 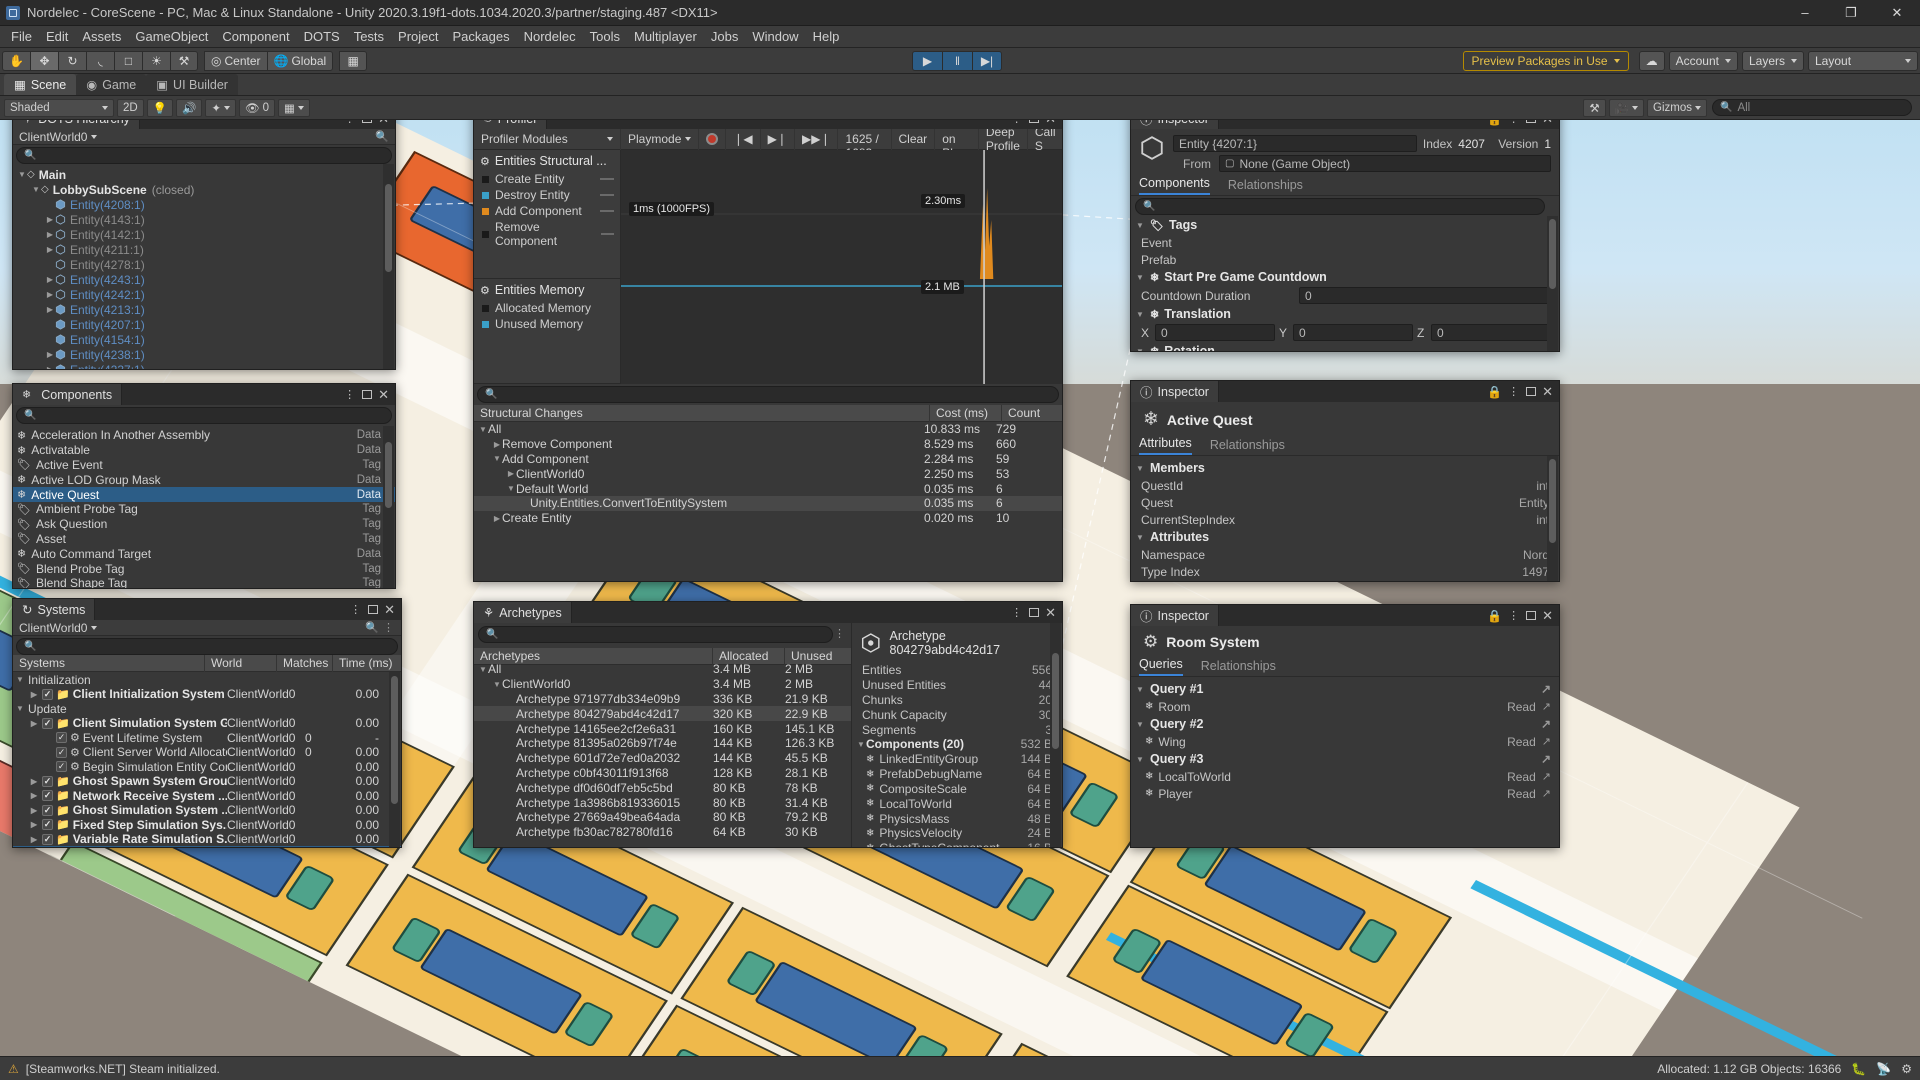 I want to click on col-structural-changes: Structural Changes, so click(x=702, y=413).